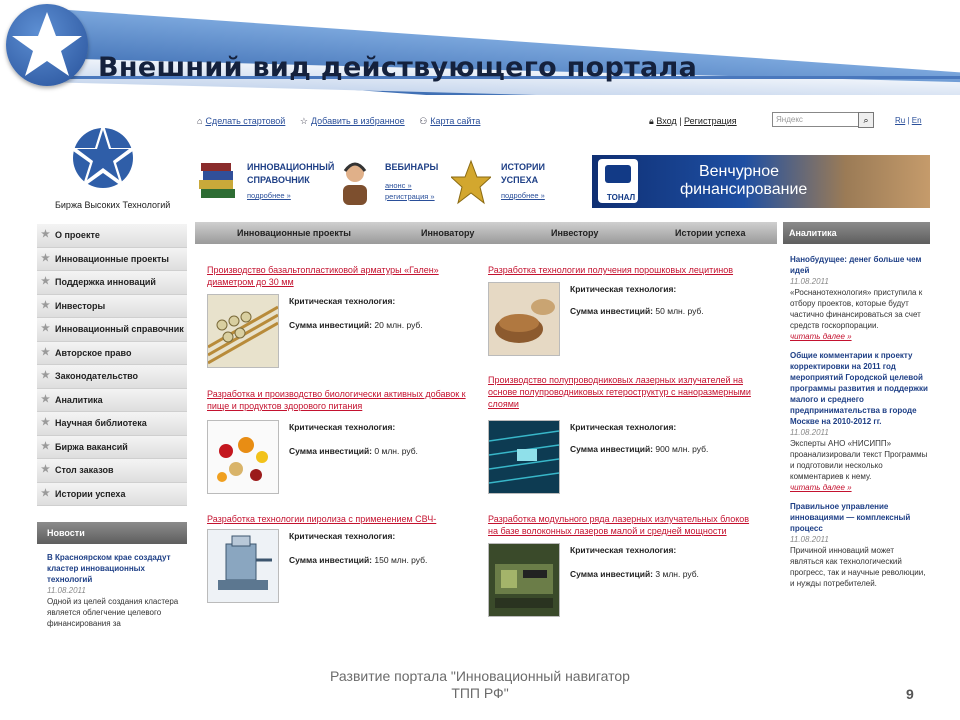  Describe the element at coordinates (200, 121) in the screenshot. I see `home-icon: ⌂` at that location.